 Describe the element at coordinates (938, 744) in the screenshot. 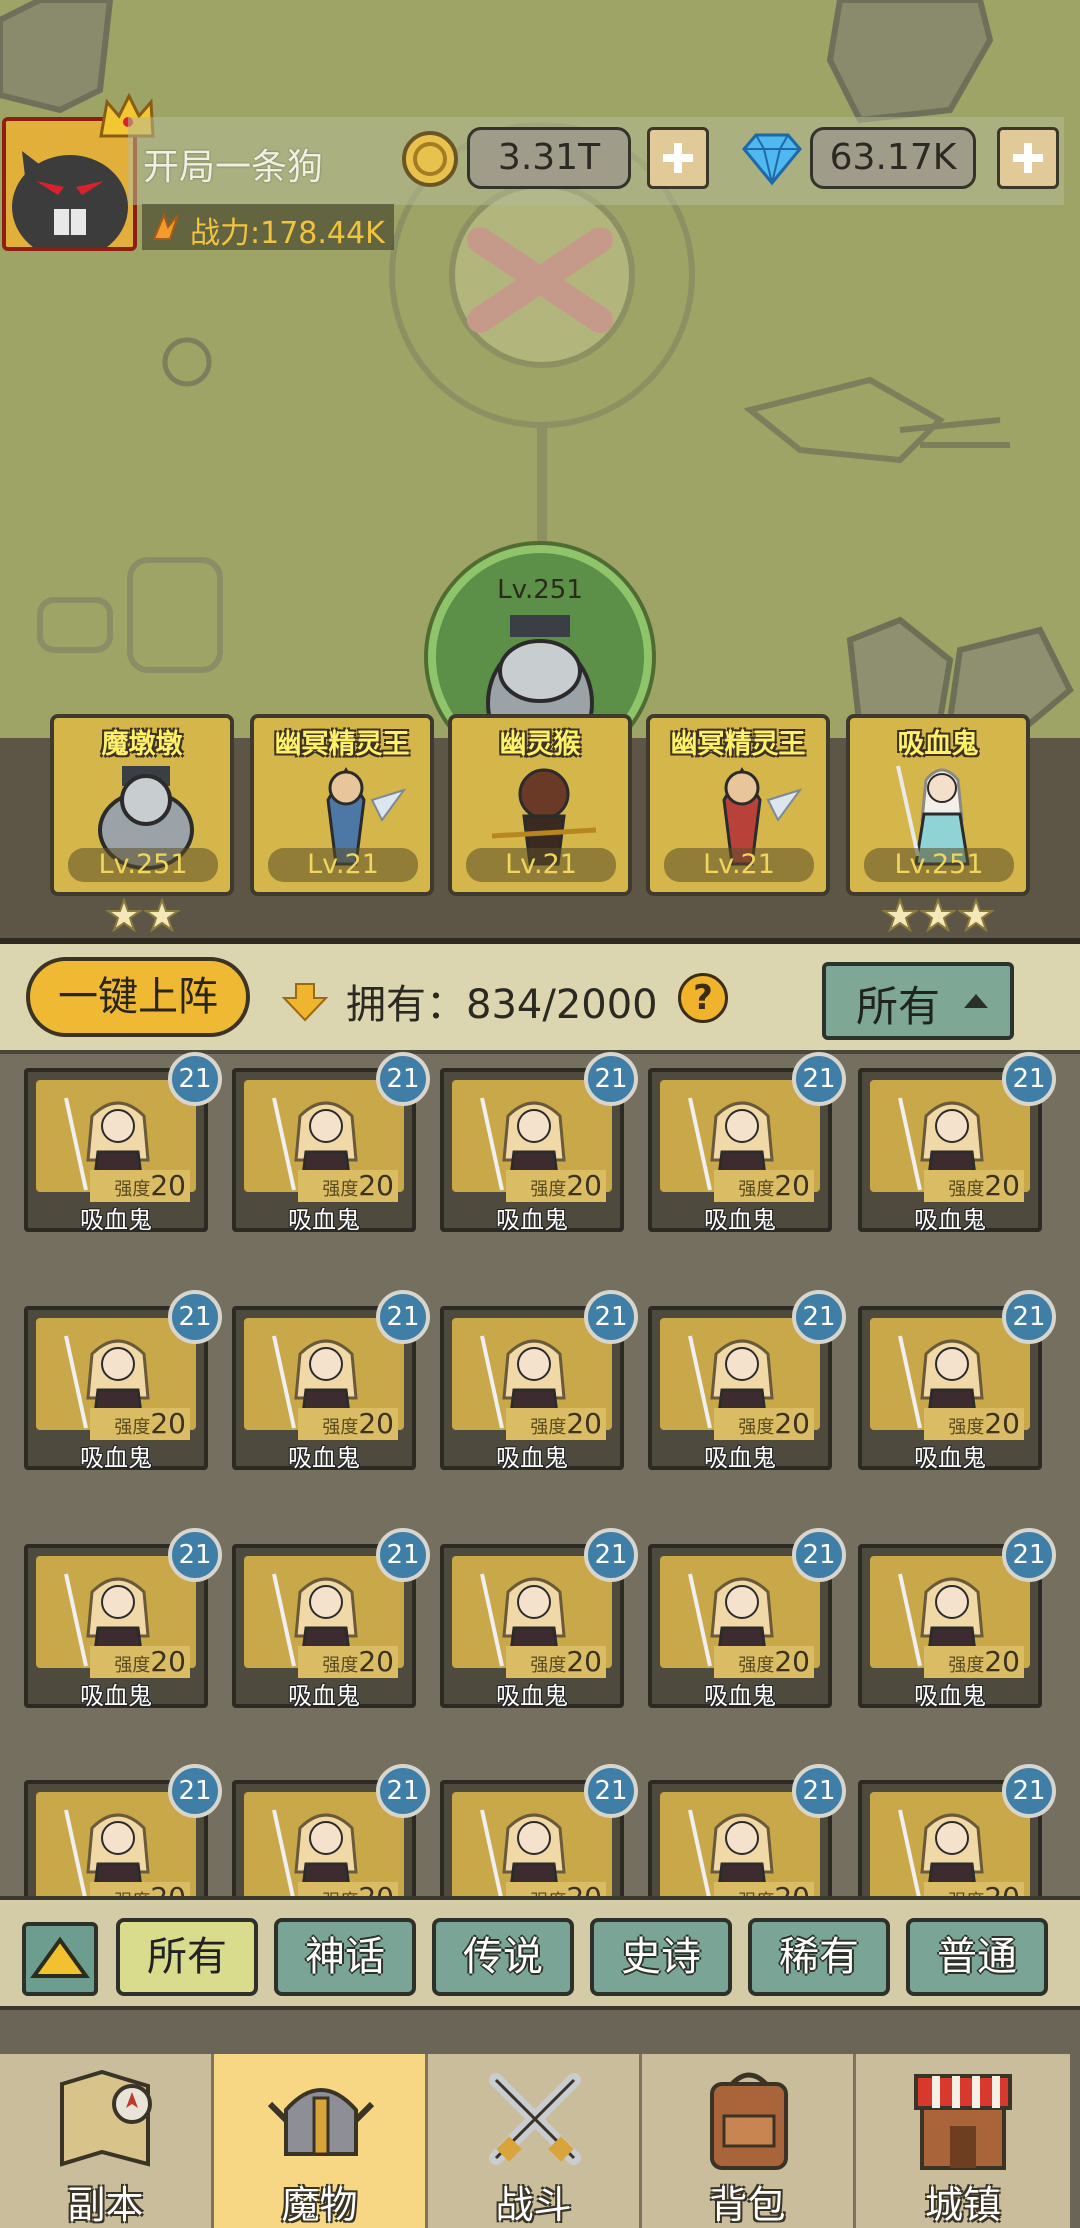

I see `lineup-name: 吸血鬼` at that location.